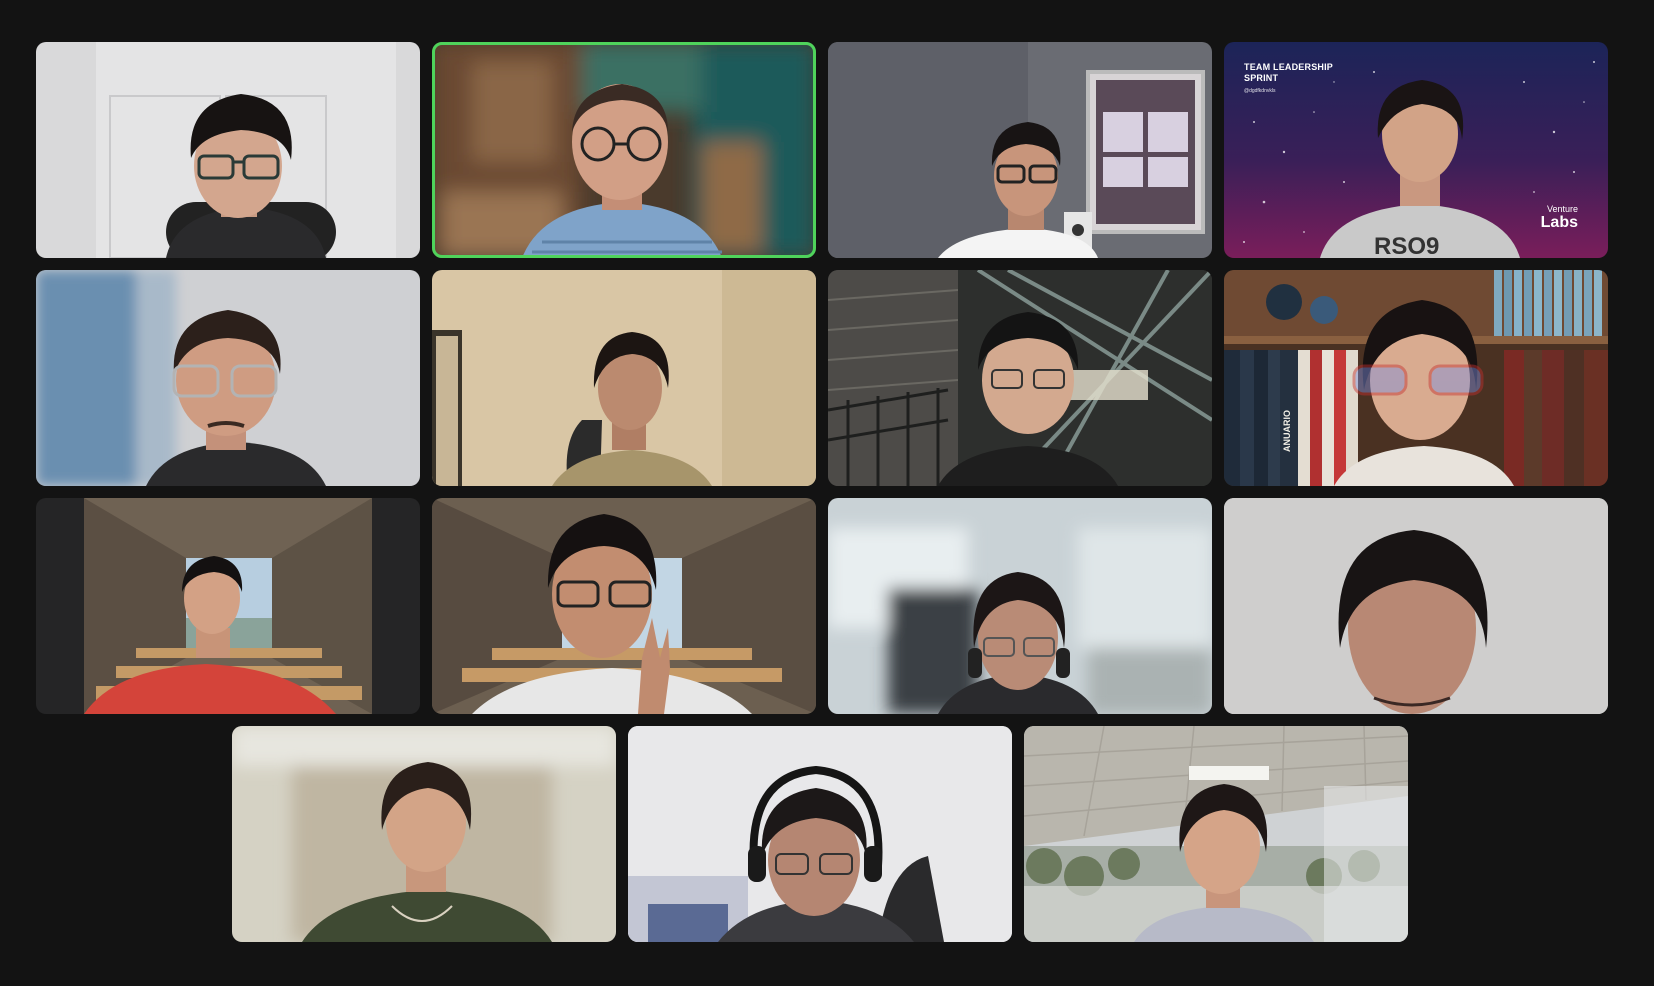 This screenshot has height=986, width=1654. What do you see at coordinates (1288, 72) in the screenshot?
I see `virtual-background-title: TEAM LEADERSHIP SPRINT` at bounding box center [1288, 72].